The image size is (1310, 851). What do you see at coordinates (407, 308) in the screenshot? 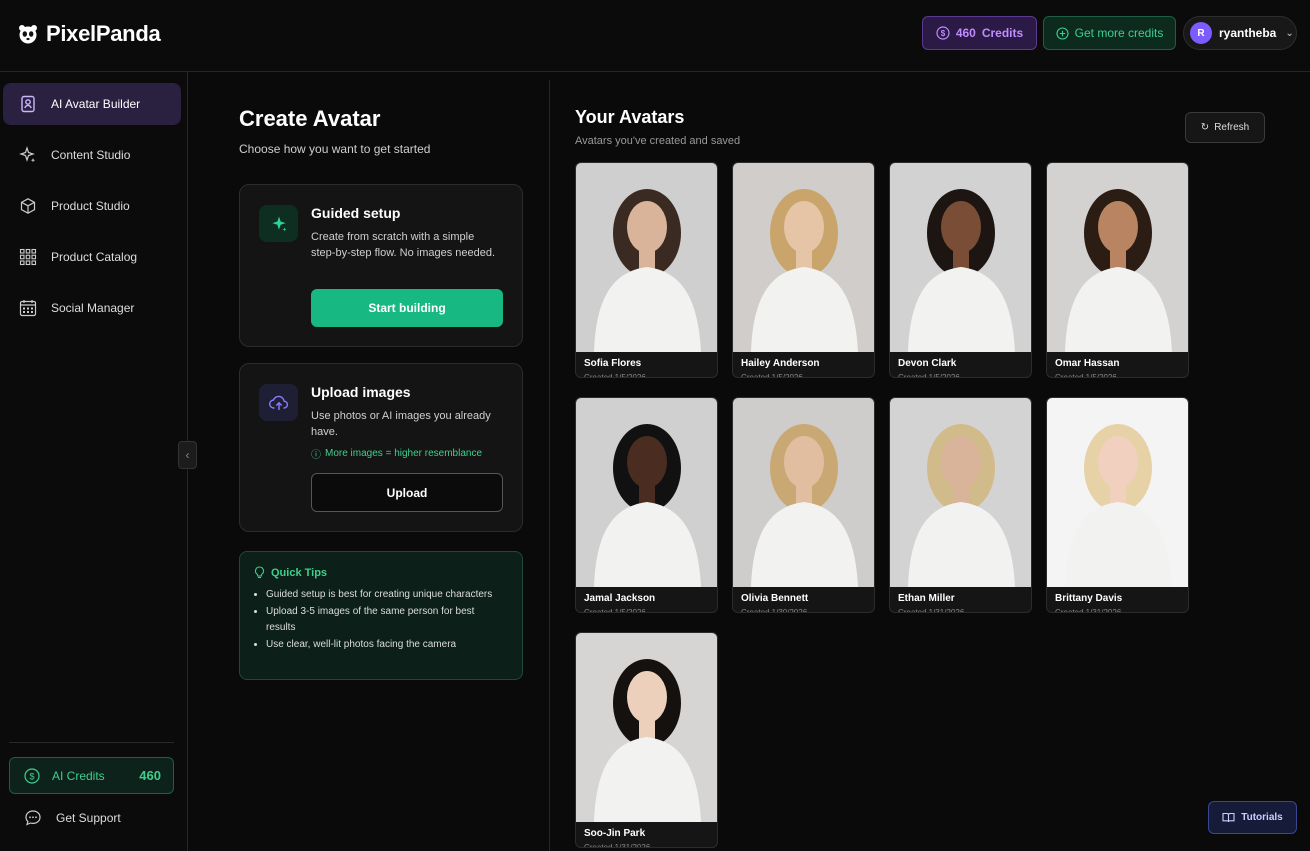
I see `start-building-button: Start building` at bounding box center [407, 308].